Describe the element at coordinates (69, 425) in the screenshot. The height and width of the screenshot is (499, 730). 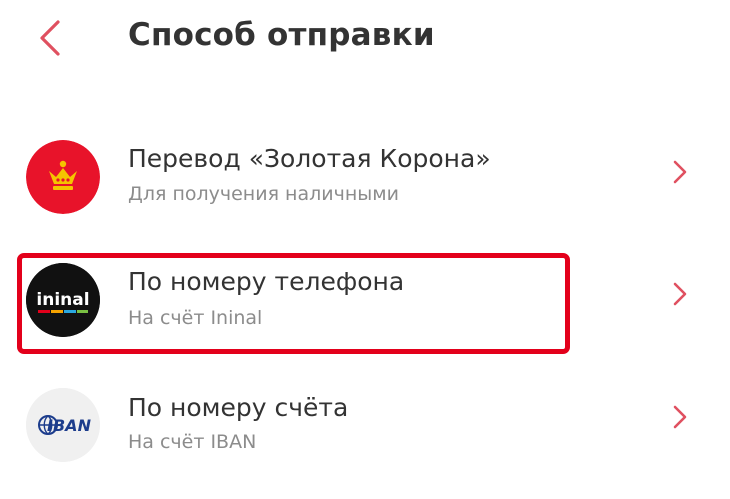
I see `iban-logo-text: IBAN` at that location.